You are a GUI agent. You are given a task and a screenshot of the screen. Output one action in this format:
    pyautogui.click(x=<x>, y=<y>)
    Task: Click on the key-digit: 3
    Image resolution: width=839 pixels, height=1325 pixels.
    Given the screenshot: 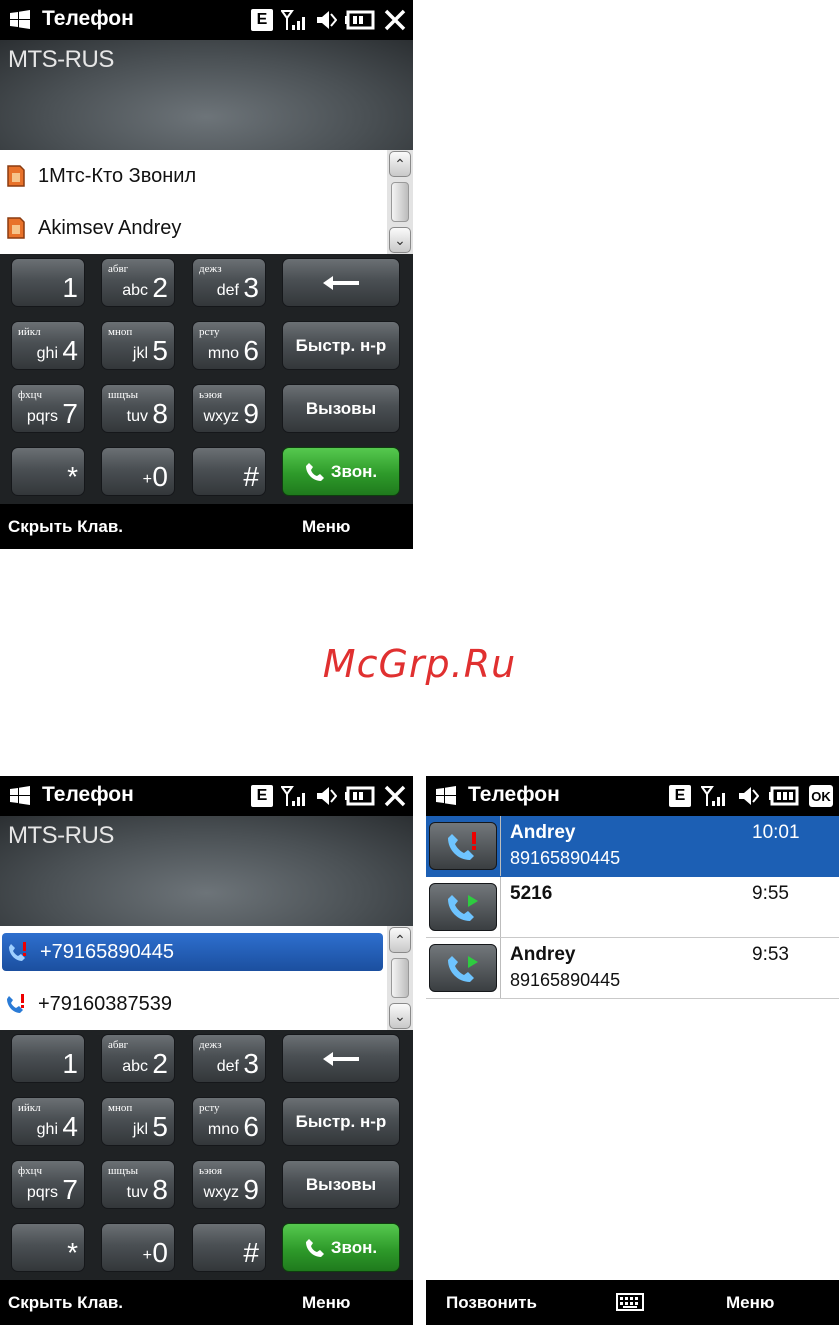 What is the action you would take?
    pyautogui.click(x=251, y=287)
    